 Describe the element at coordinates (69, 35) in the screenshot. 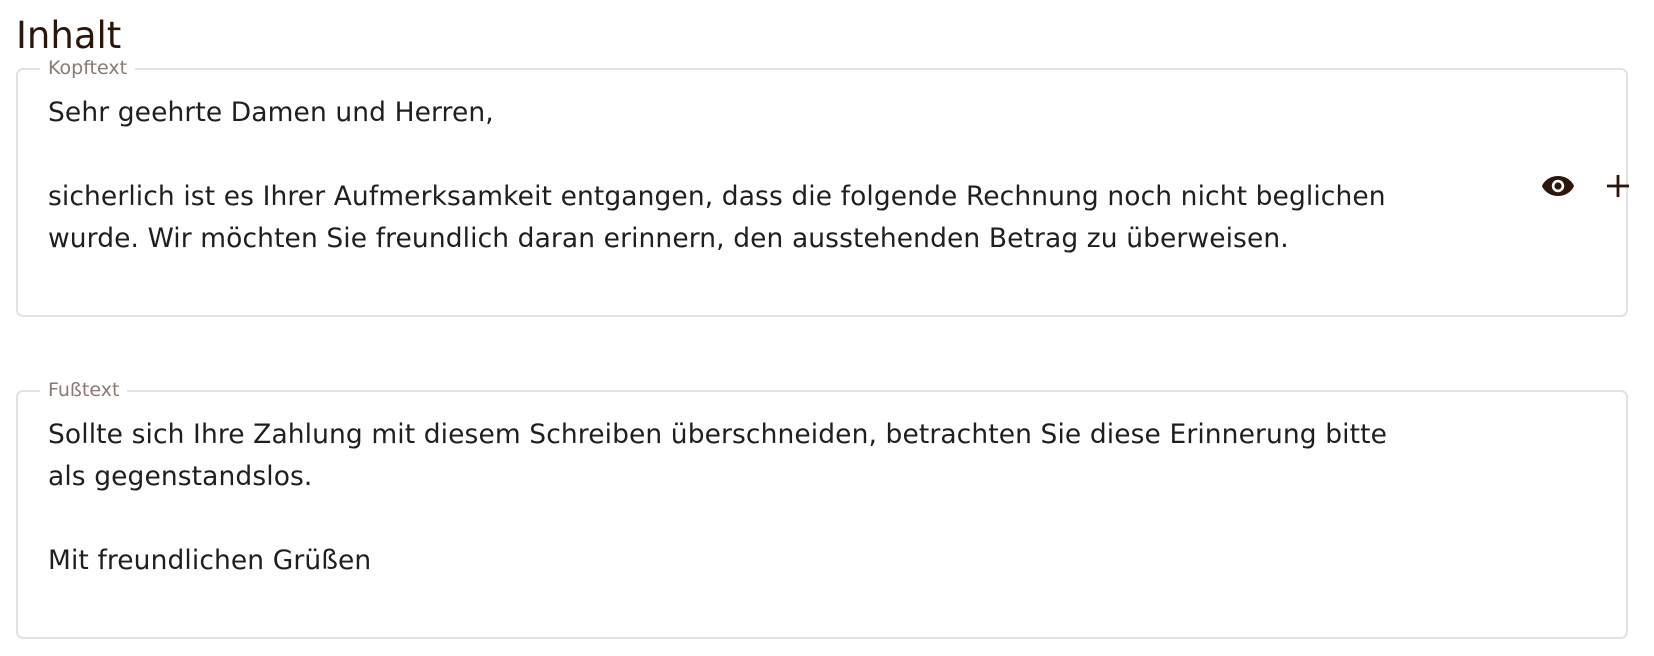

I see `section-title: Inhalt` at that location.